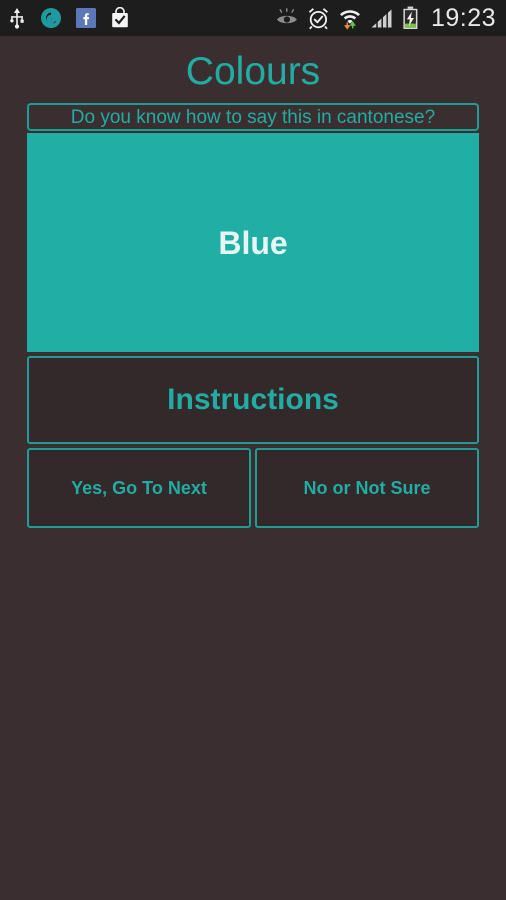 This screenshot has height=900, width=506. I want to click on instructions-button-label: Instructions, so click(253, 399).